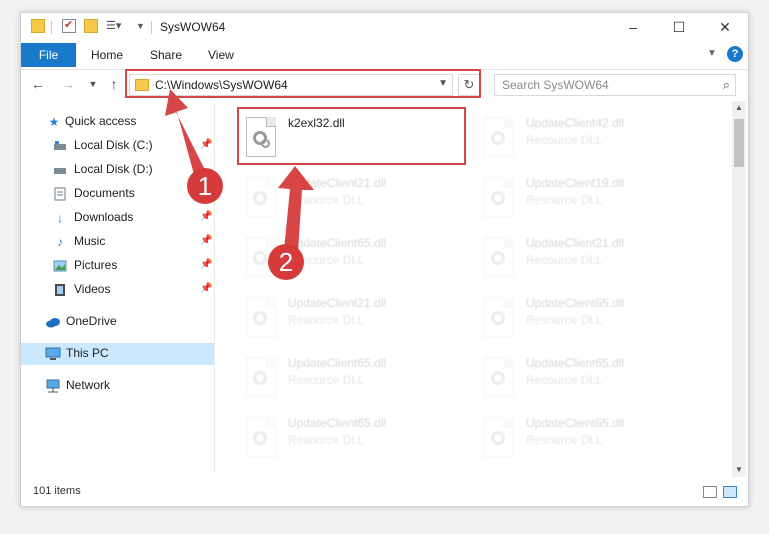 This screenshot has height=534, width=769. I want to click on tab-home: Home, so click(107, 55).